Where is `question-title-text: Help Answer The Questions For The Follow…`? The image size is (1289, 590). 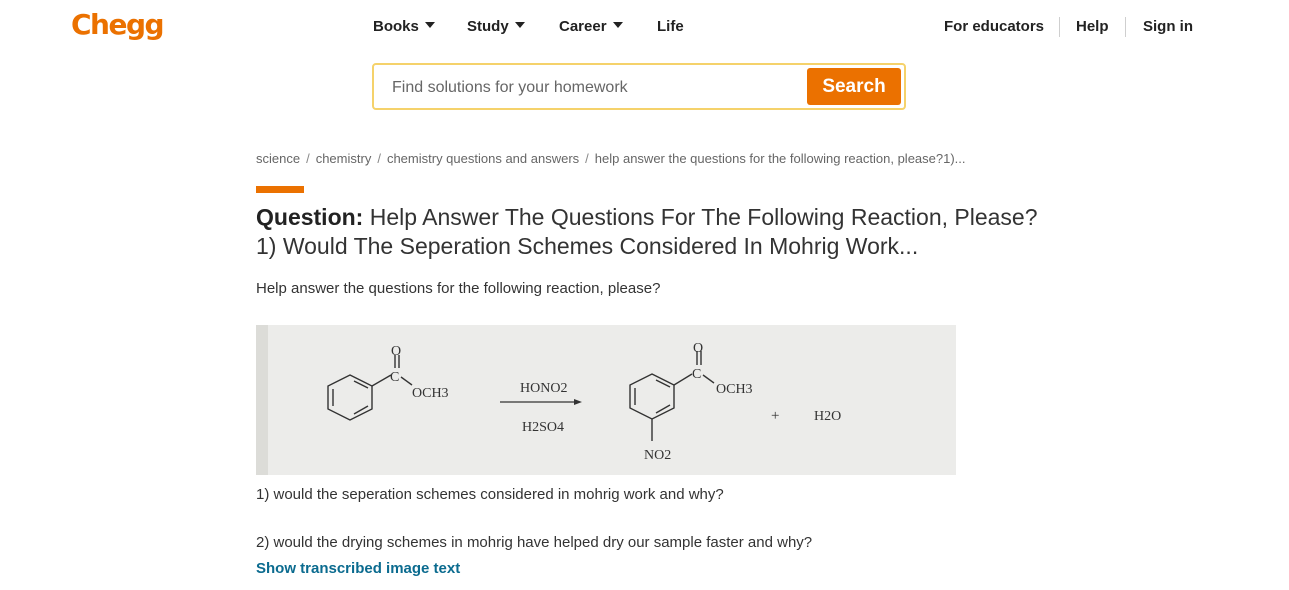 question-title-text: Help Answer The Questions For The Follow… is located at coordinates (647, 231).